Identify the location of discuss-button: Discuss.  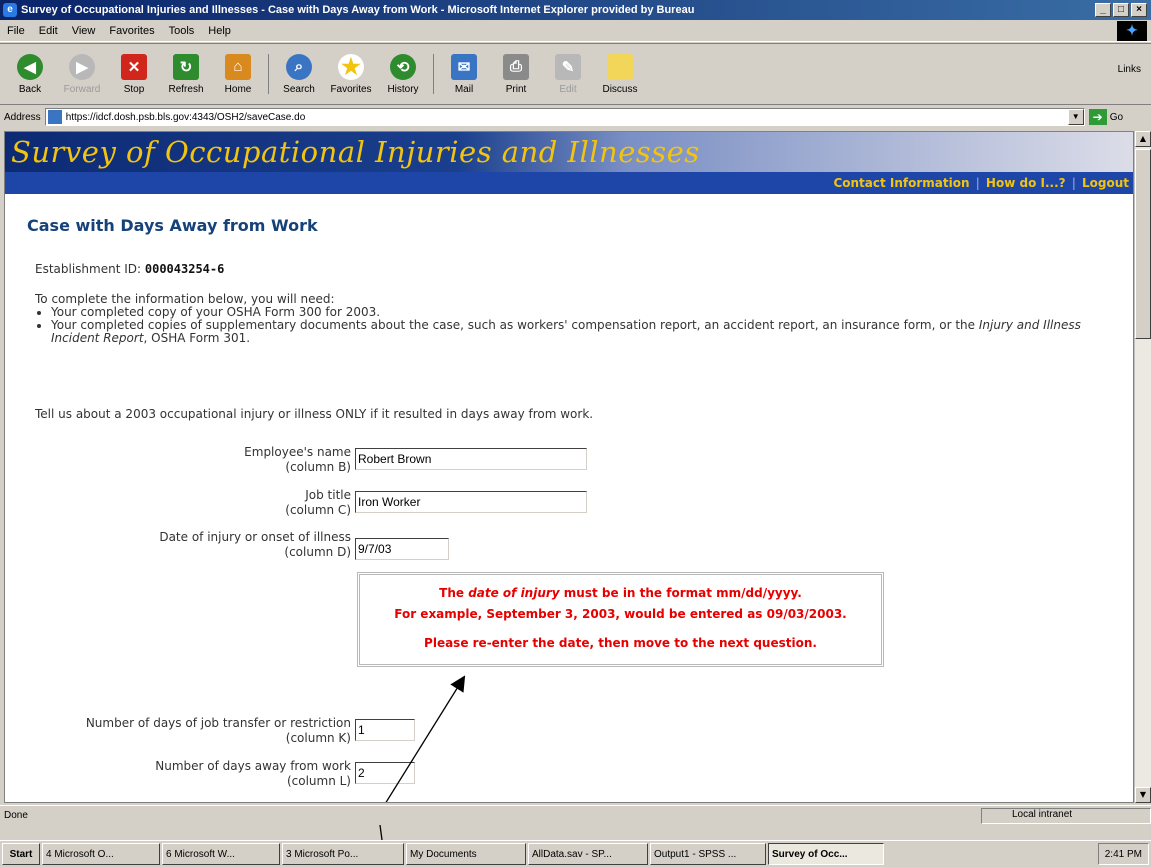
(620, 74).